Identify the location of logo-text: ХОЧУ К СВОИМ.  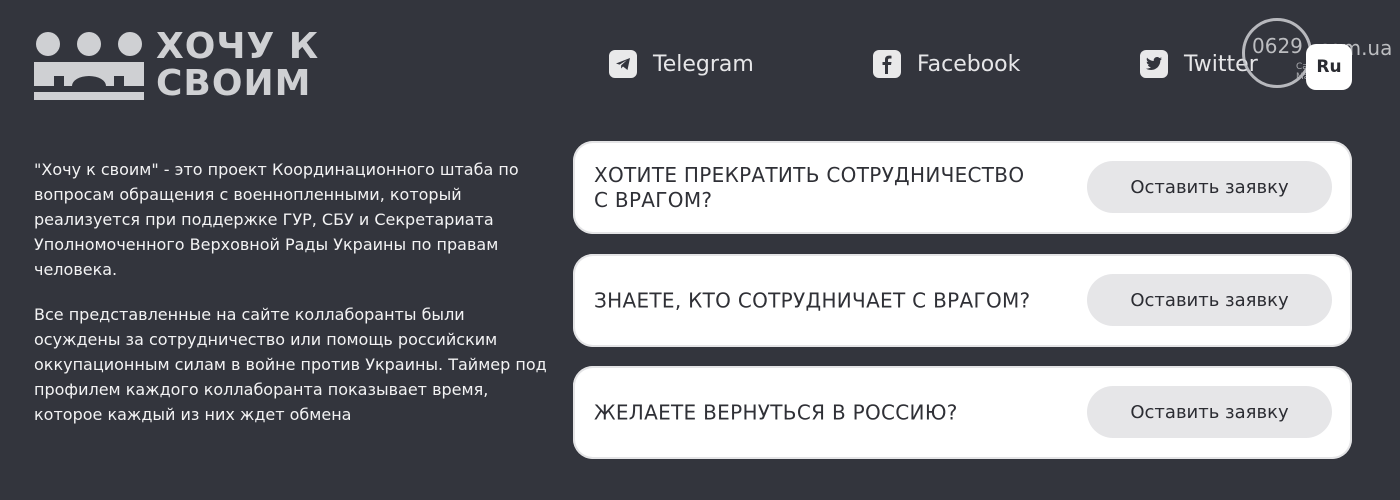
(237, 65).